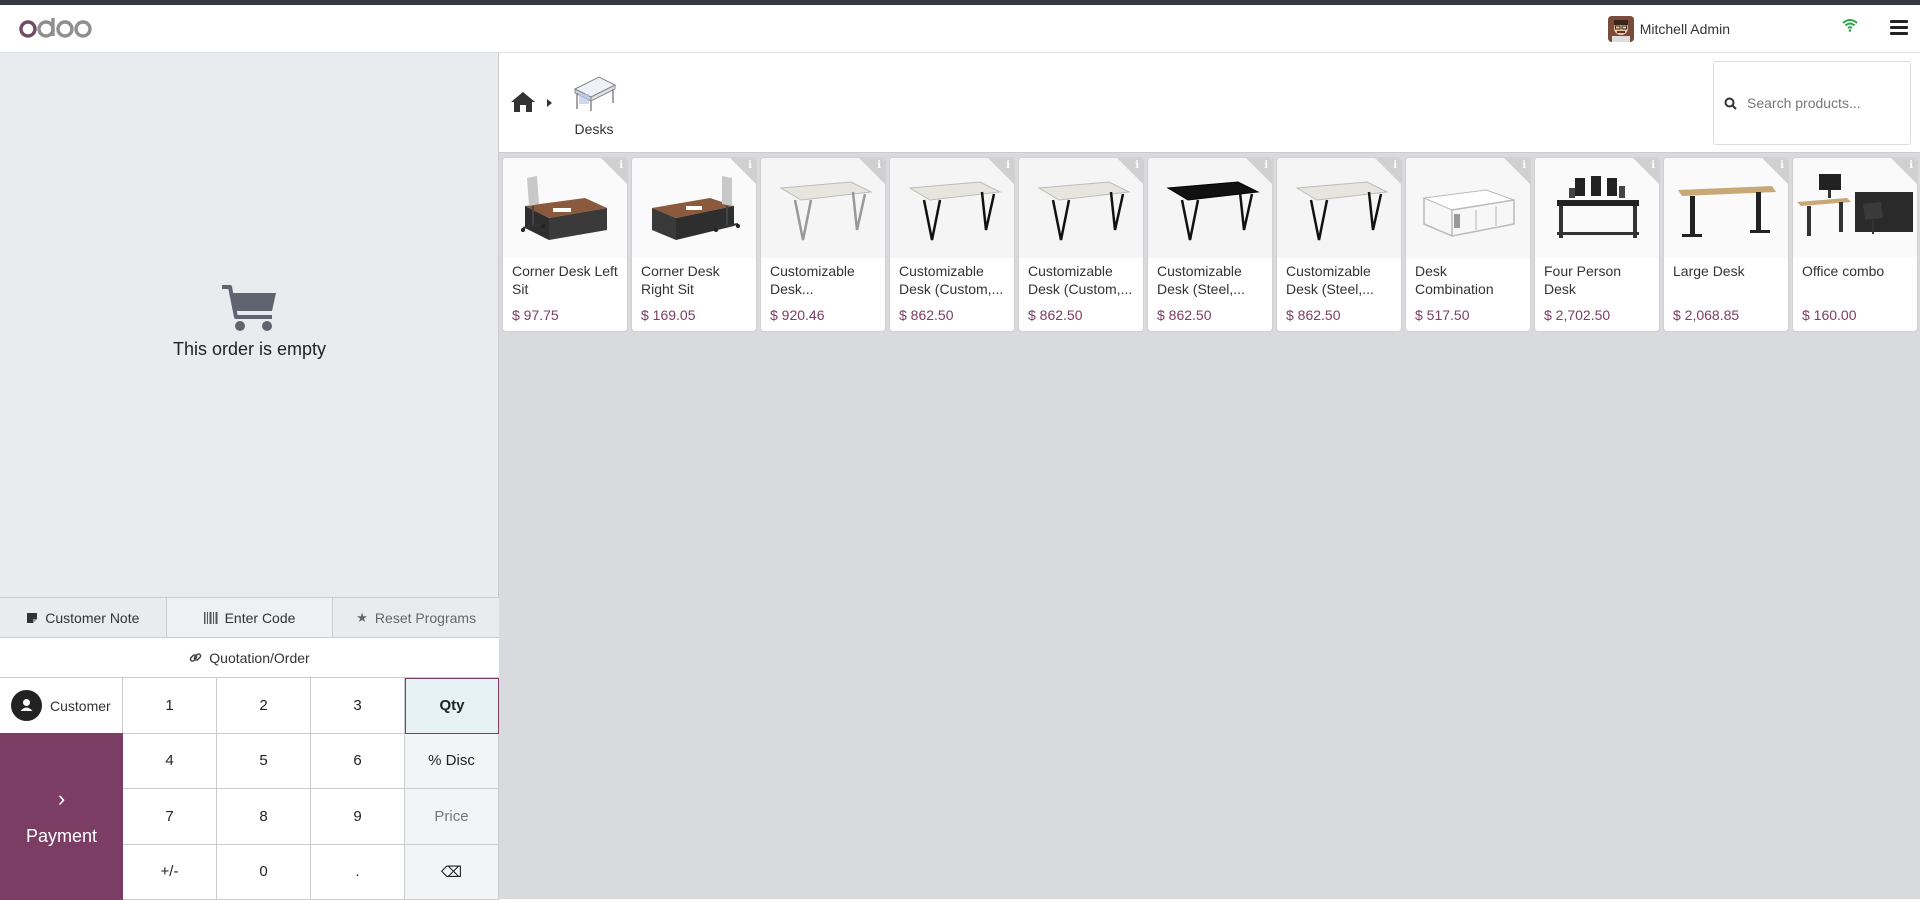 The width and height of the screenshot is (1920, 900). I want to click on hamburger-menu-icon, so click(1899, 28).